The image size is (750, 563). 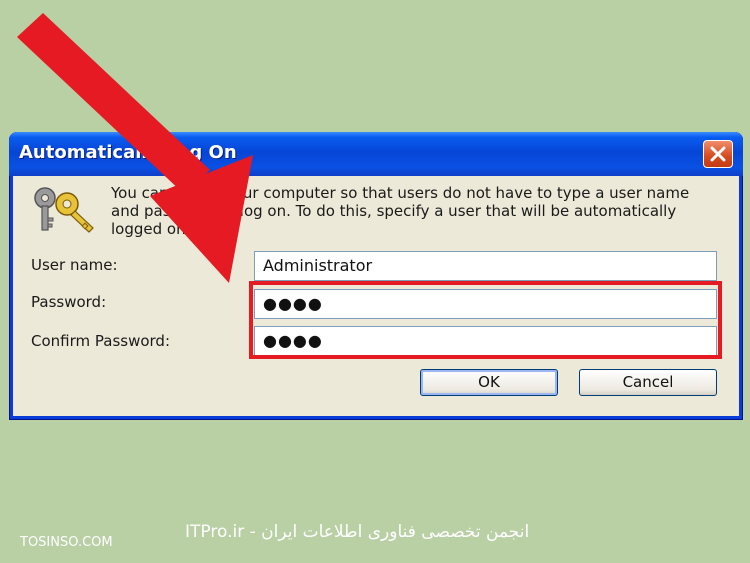 What do you see at coordinates (648, 382) in the screenshot?
I see `cancel-button: Cancel` at bounding box center [648, 382].